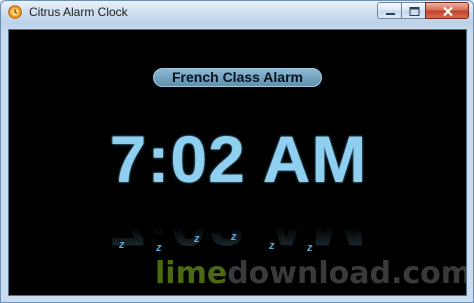 The width and height of the screenshot is (474, 303). I want to click on watermark-logo: limedownload.com, so click(311, 273).